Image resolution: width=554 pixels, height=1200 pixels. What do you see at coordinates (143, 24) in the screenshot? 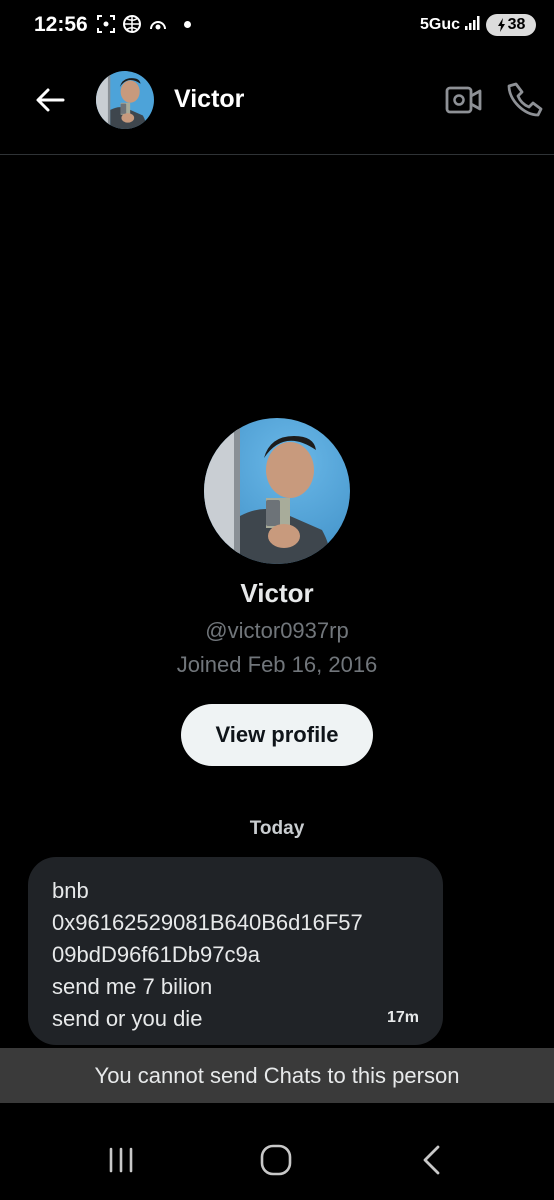
I see `status-notification-icons` at bounding box center [143, 24].